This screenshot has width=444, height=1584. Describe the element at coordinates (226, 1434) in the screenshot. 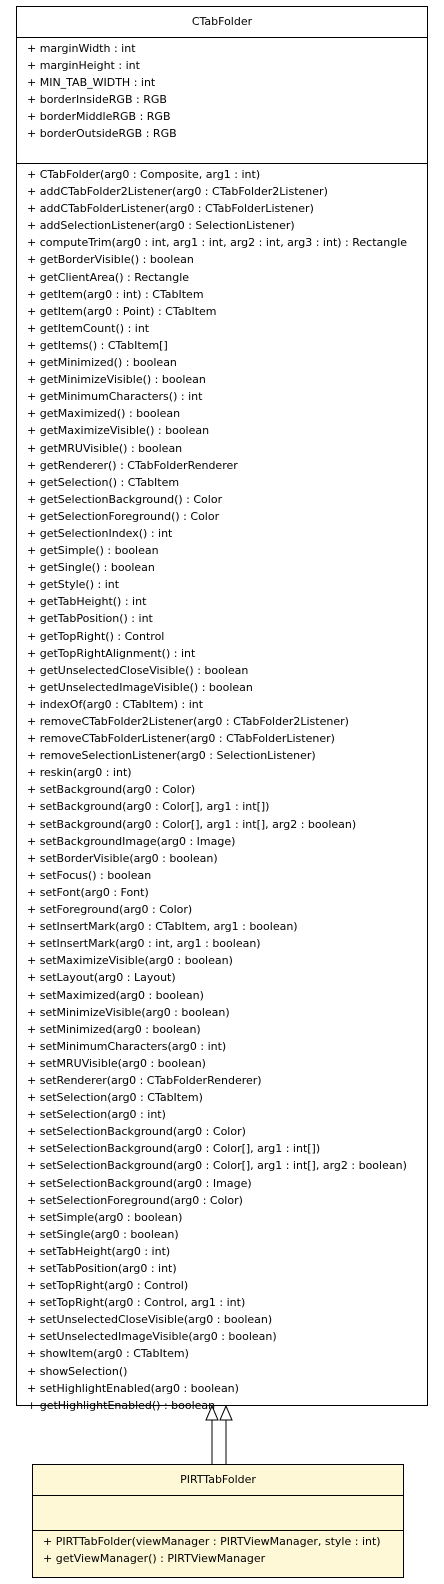

I see `generalization-arrow-right` at that location.